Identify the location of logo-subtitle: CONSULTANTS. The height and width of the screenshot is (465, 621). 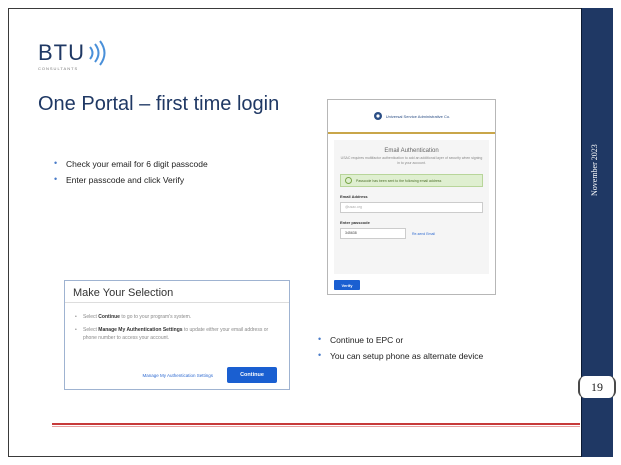
(58, 68).